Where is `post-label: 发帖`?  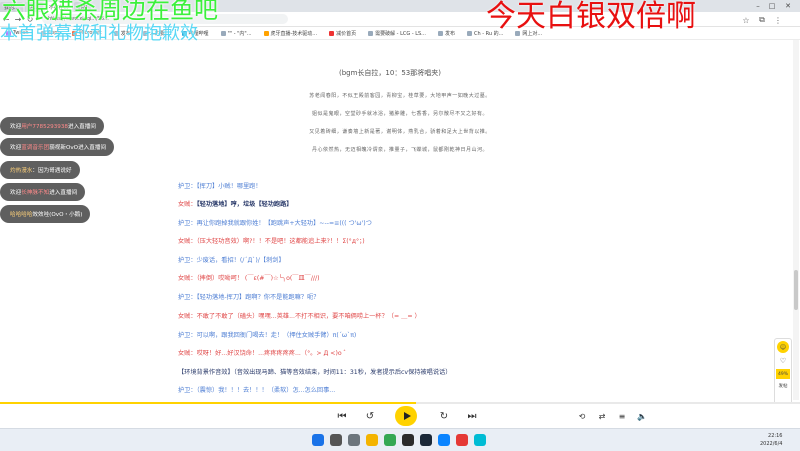
post-label: 发帖 is located at coordinates (783, 386).